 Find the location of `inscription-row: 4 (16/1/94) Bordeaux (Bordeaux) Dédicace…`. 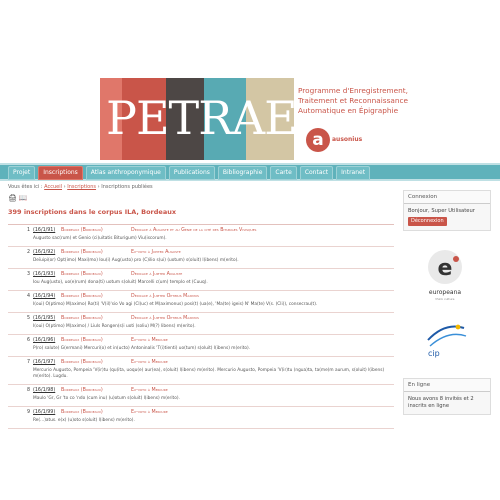

inscription-row: 4 (16/1/94) Bordeaux (Bordeaux) Dédicace… is located at coordinates (201, 302).